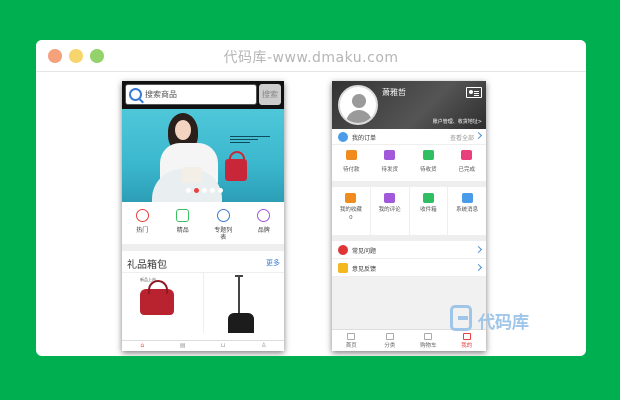 This screenshot has width=620, height=400. I want to click on tab-cart-icon: ⊔, so click(223, 346).